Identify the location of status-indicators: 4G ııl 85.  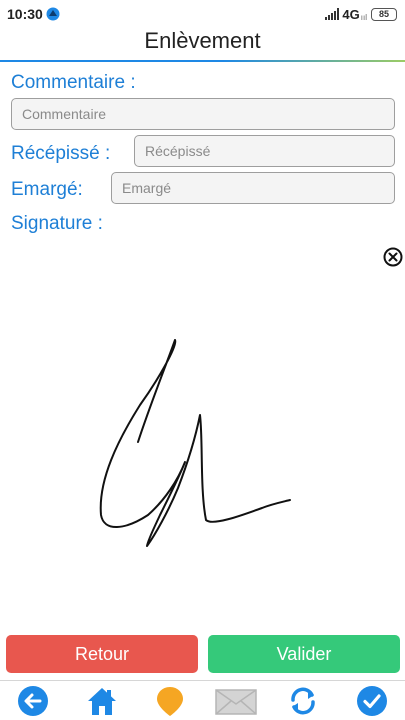
(361, 14).